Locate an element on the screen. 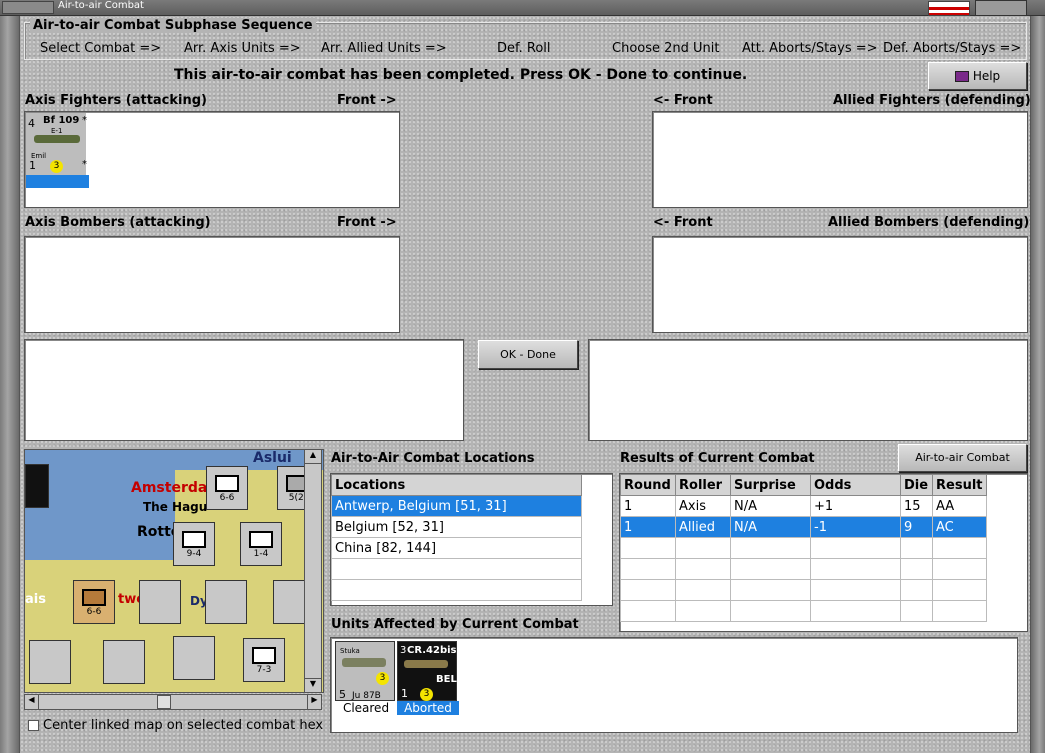 The image size is (1045, 753). seq-step-def-aborts: Def. Aborts/Stays => is located at coordinates (952, 48).